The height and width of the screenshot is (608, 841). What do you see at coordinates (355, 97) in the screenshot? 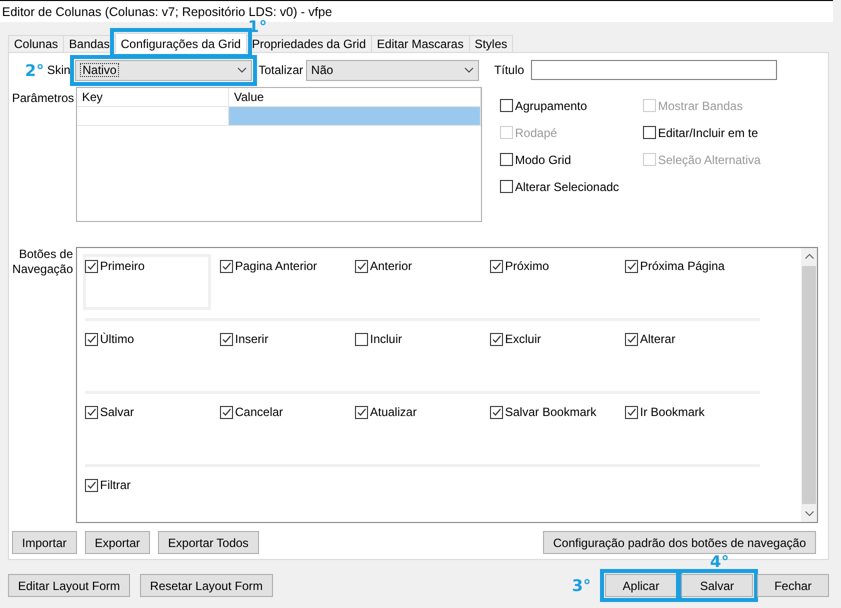
I see `column-header: Value` at bounding box center [355, 97].